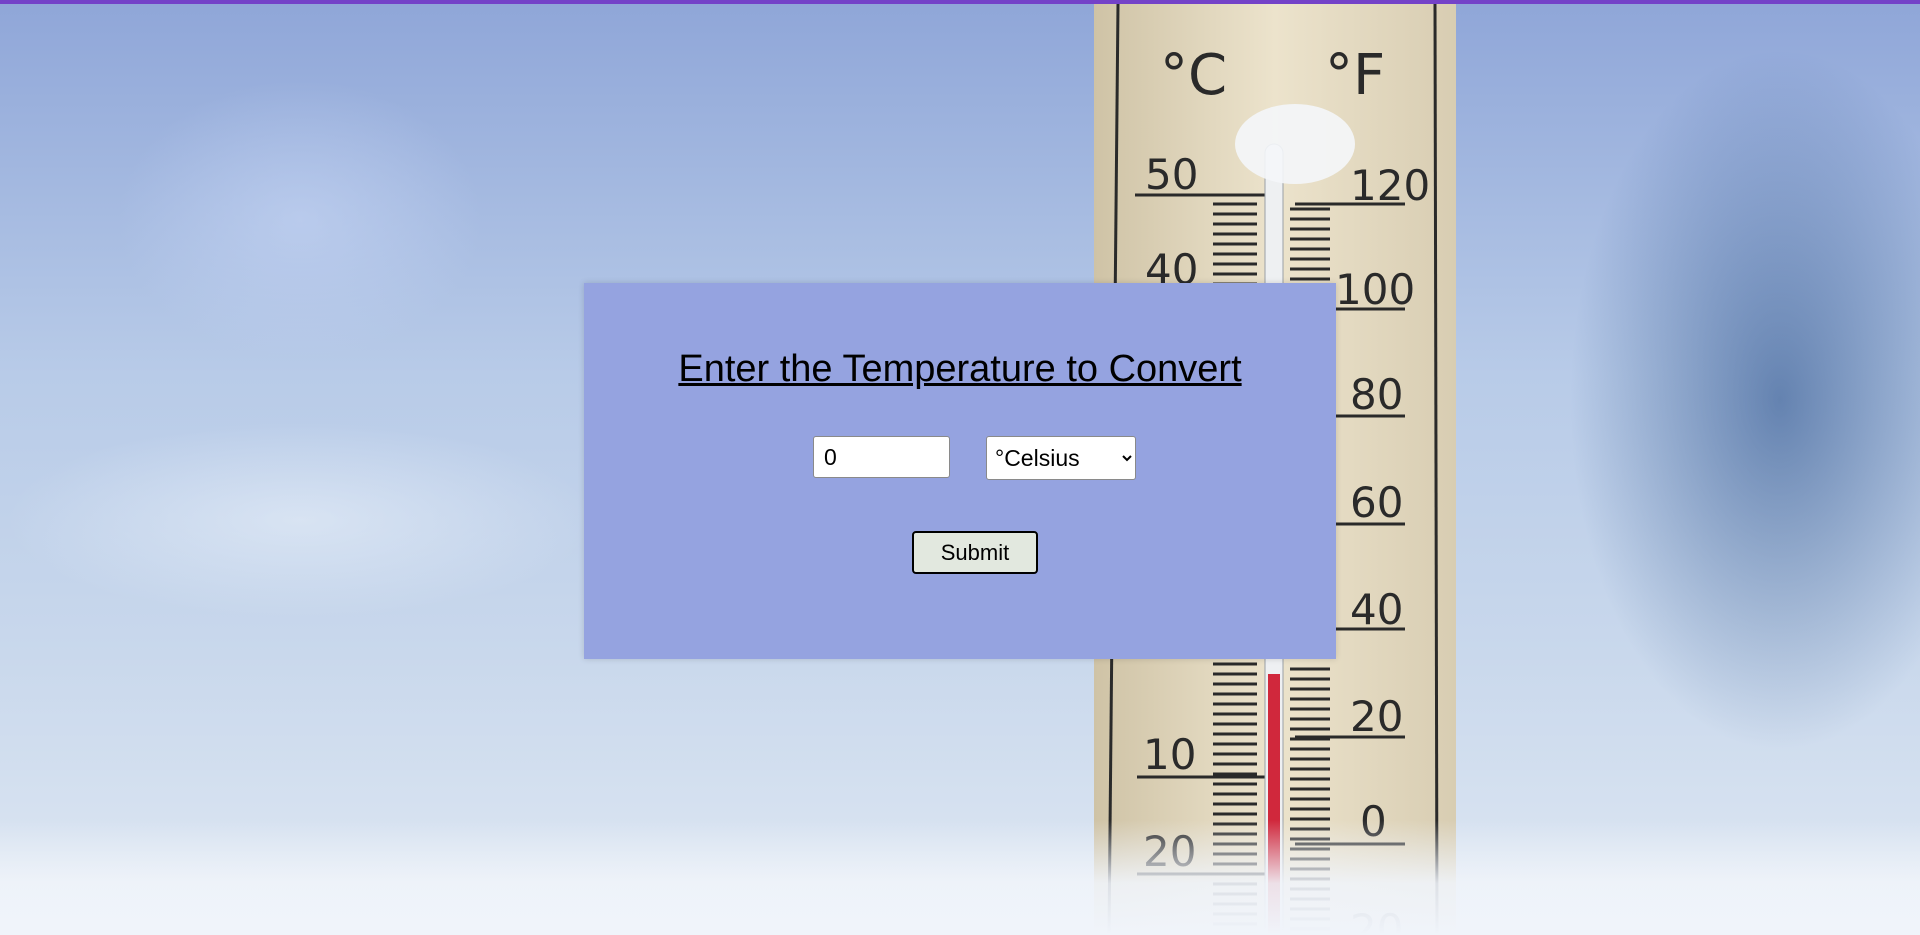 This screenshot has height=935, width=1920. I want to click on submit-button: Submit, so click(975, 552).